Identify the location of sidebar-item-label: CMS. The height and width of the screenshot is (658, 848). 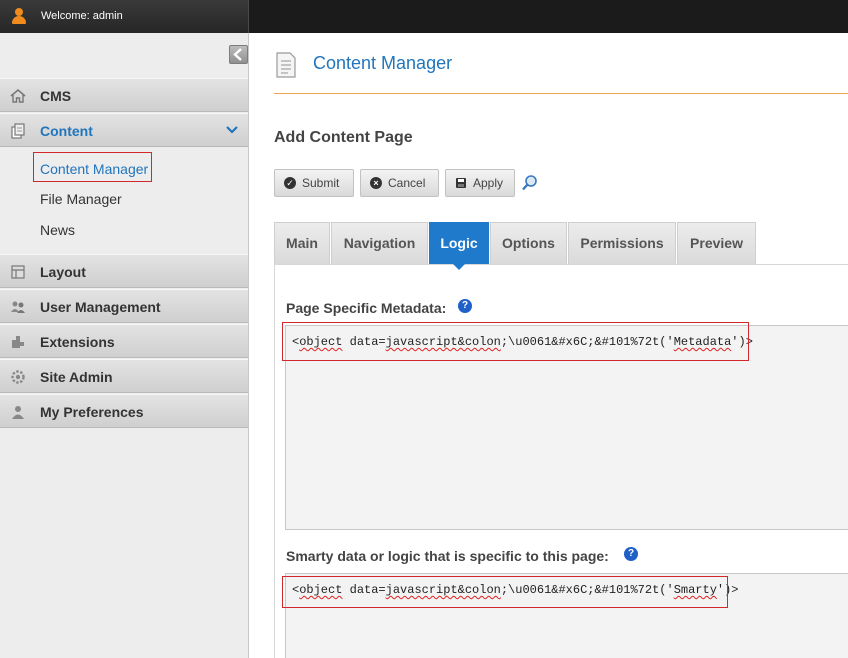
(56, 96).